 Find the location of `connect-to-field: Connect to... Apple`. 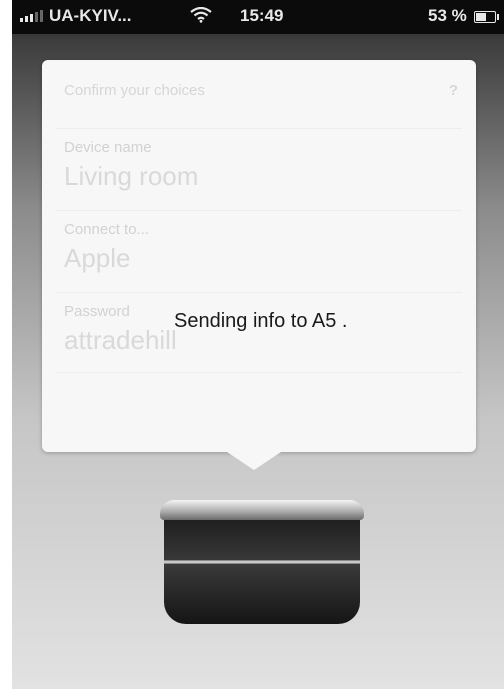

connect-to-field: Connect to... Apple is located at coordinates (259, 248).